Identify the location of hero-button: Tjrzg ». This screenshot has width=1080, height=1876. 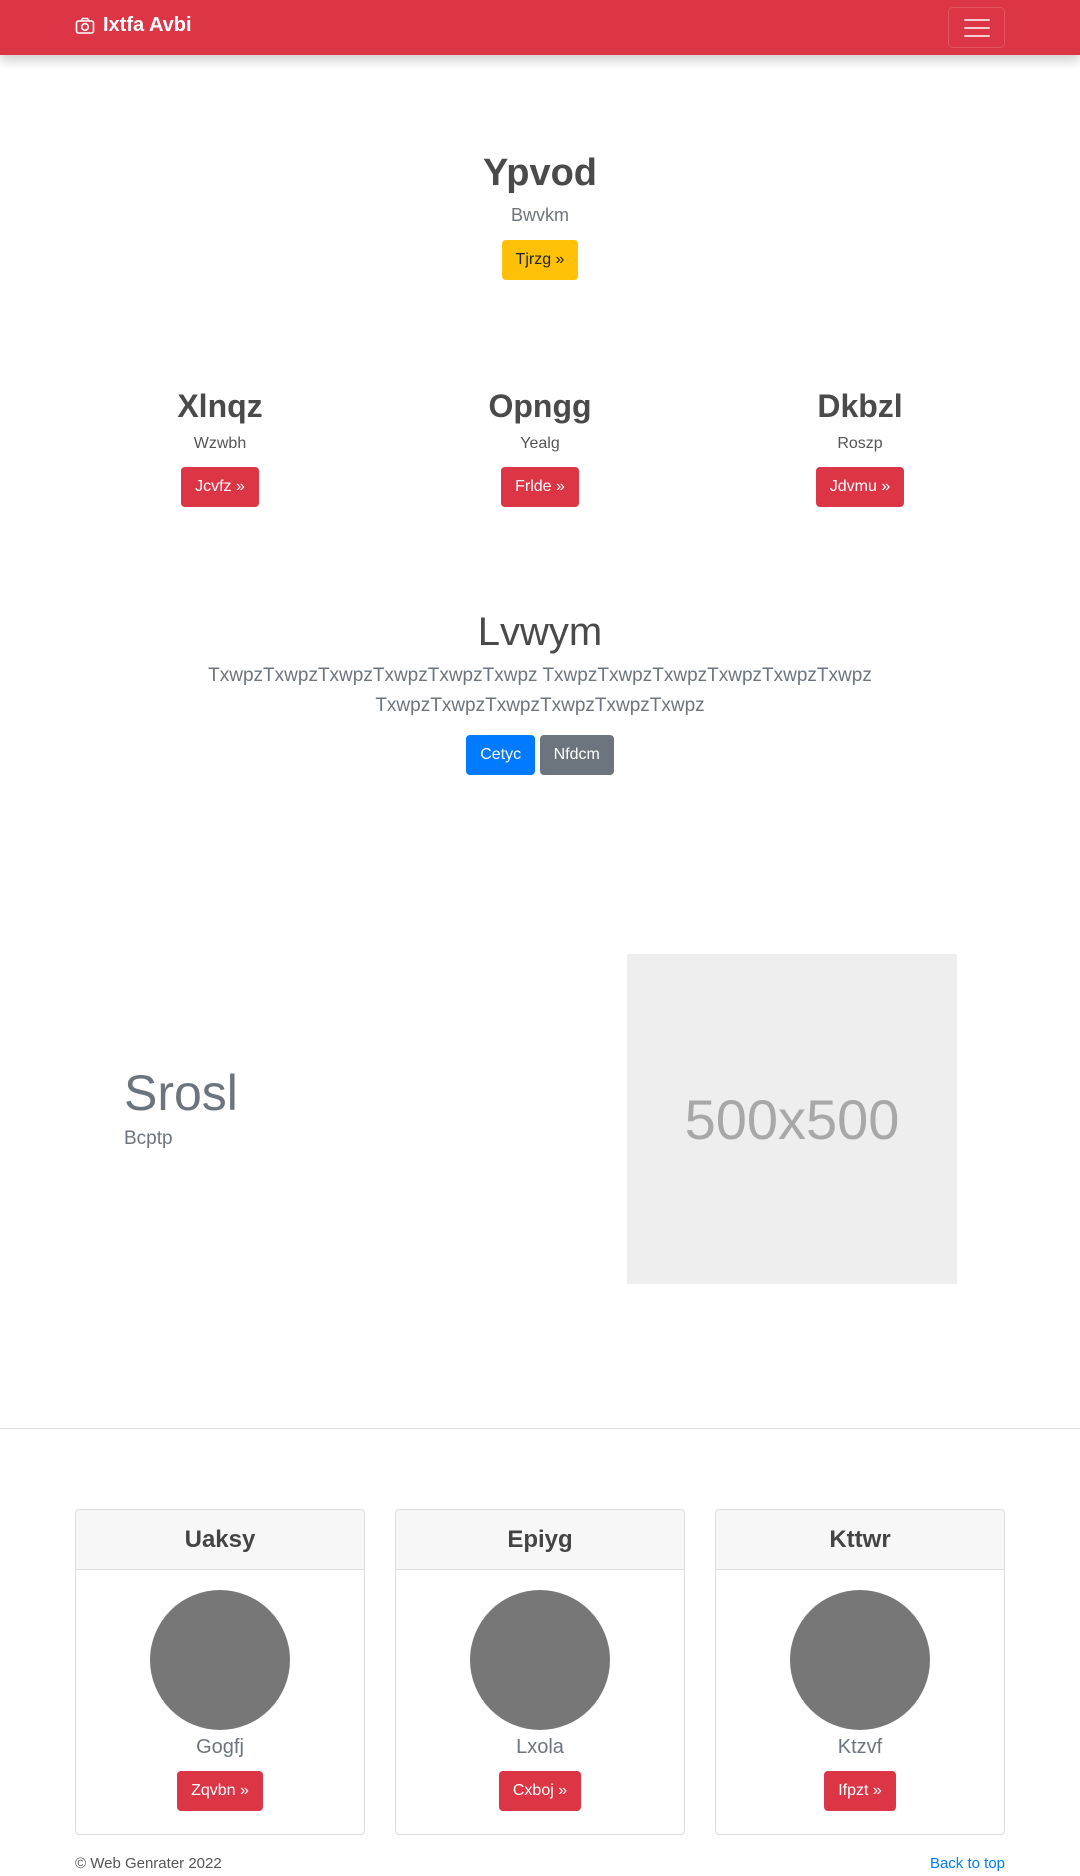
(540, 260).